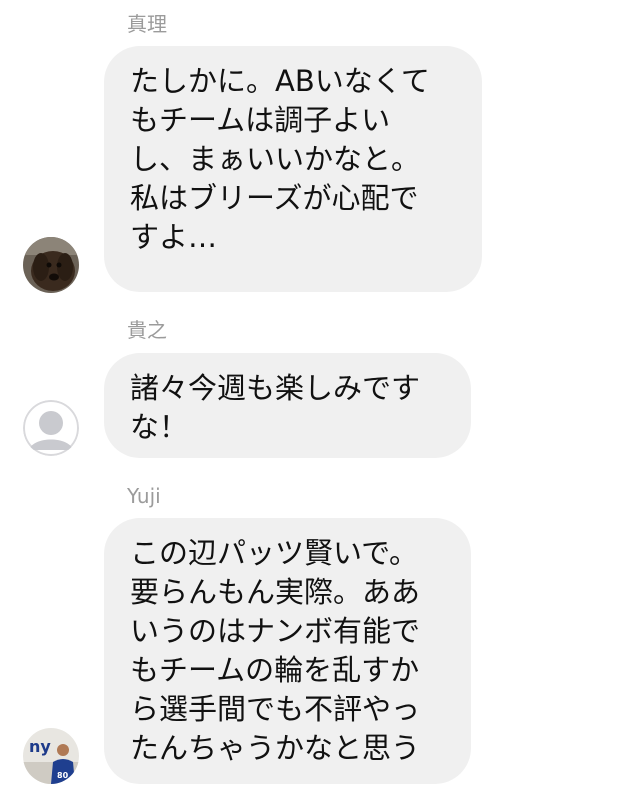 The height and width of the screenshot is (797, 636). What do you see at coordinates (275, 748) in the screenshot?
I see `message-line: たんちゃうかなと思う` at bounding box center [275, 748].